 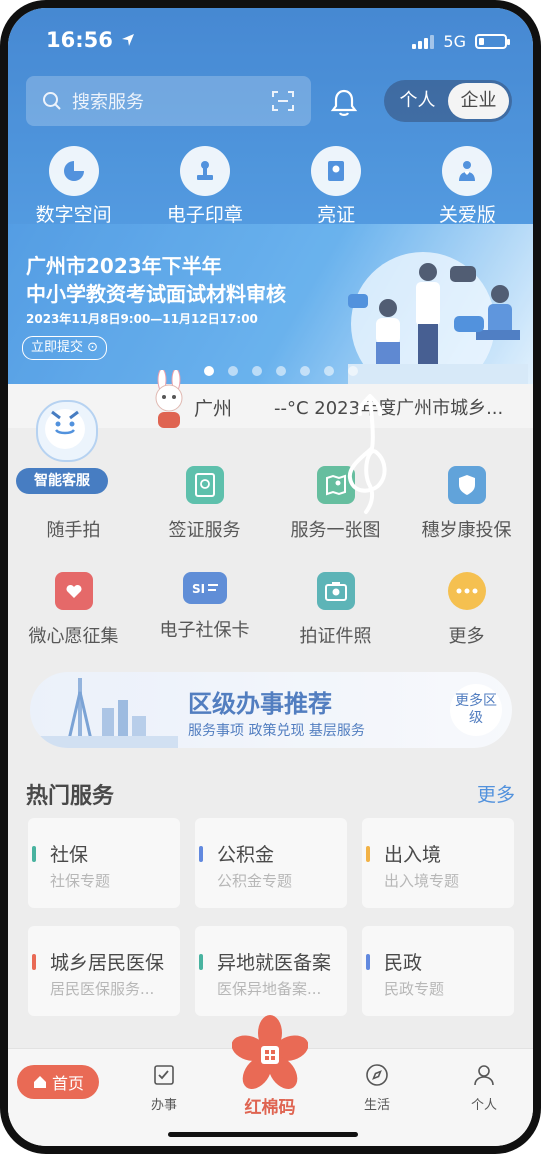 What do you see at coordinates (466, 511) in the screenshot?
I see `service-insurance: 穗岁康投保` at bounding box center [466, 511].